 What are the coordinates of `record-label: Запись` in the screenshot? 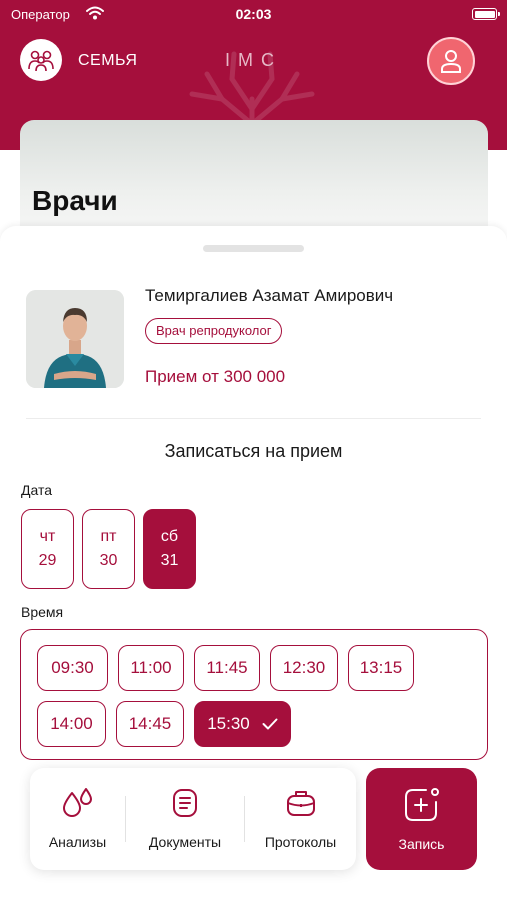 It's located at (421, 844).